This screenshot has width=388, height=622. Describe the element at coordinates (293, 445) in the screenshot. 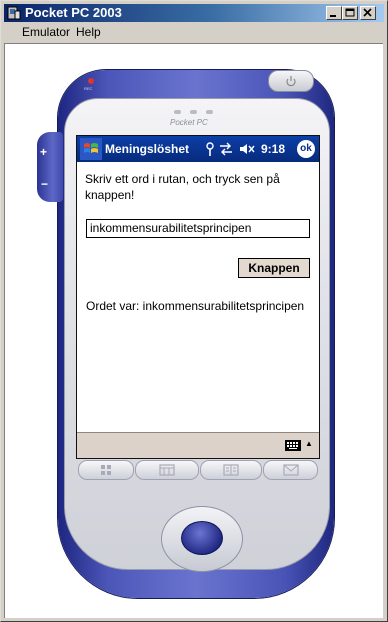

I see `keyboard-icon` at that location.